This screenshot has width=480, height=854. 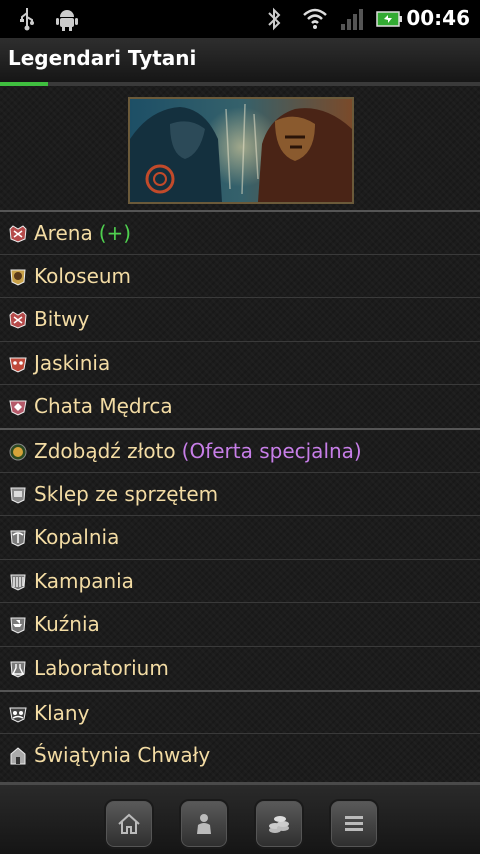 I want to click on signal-icon, so click(x=352, y=19).